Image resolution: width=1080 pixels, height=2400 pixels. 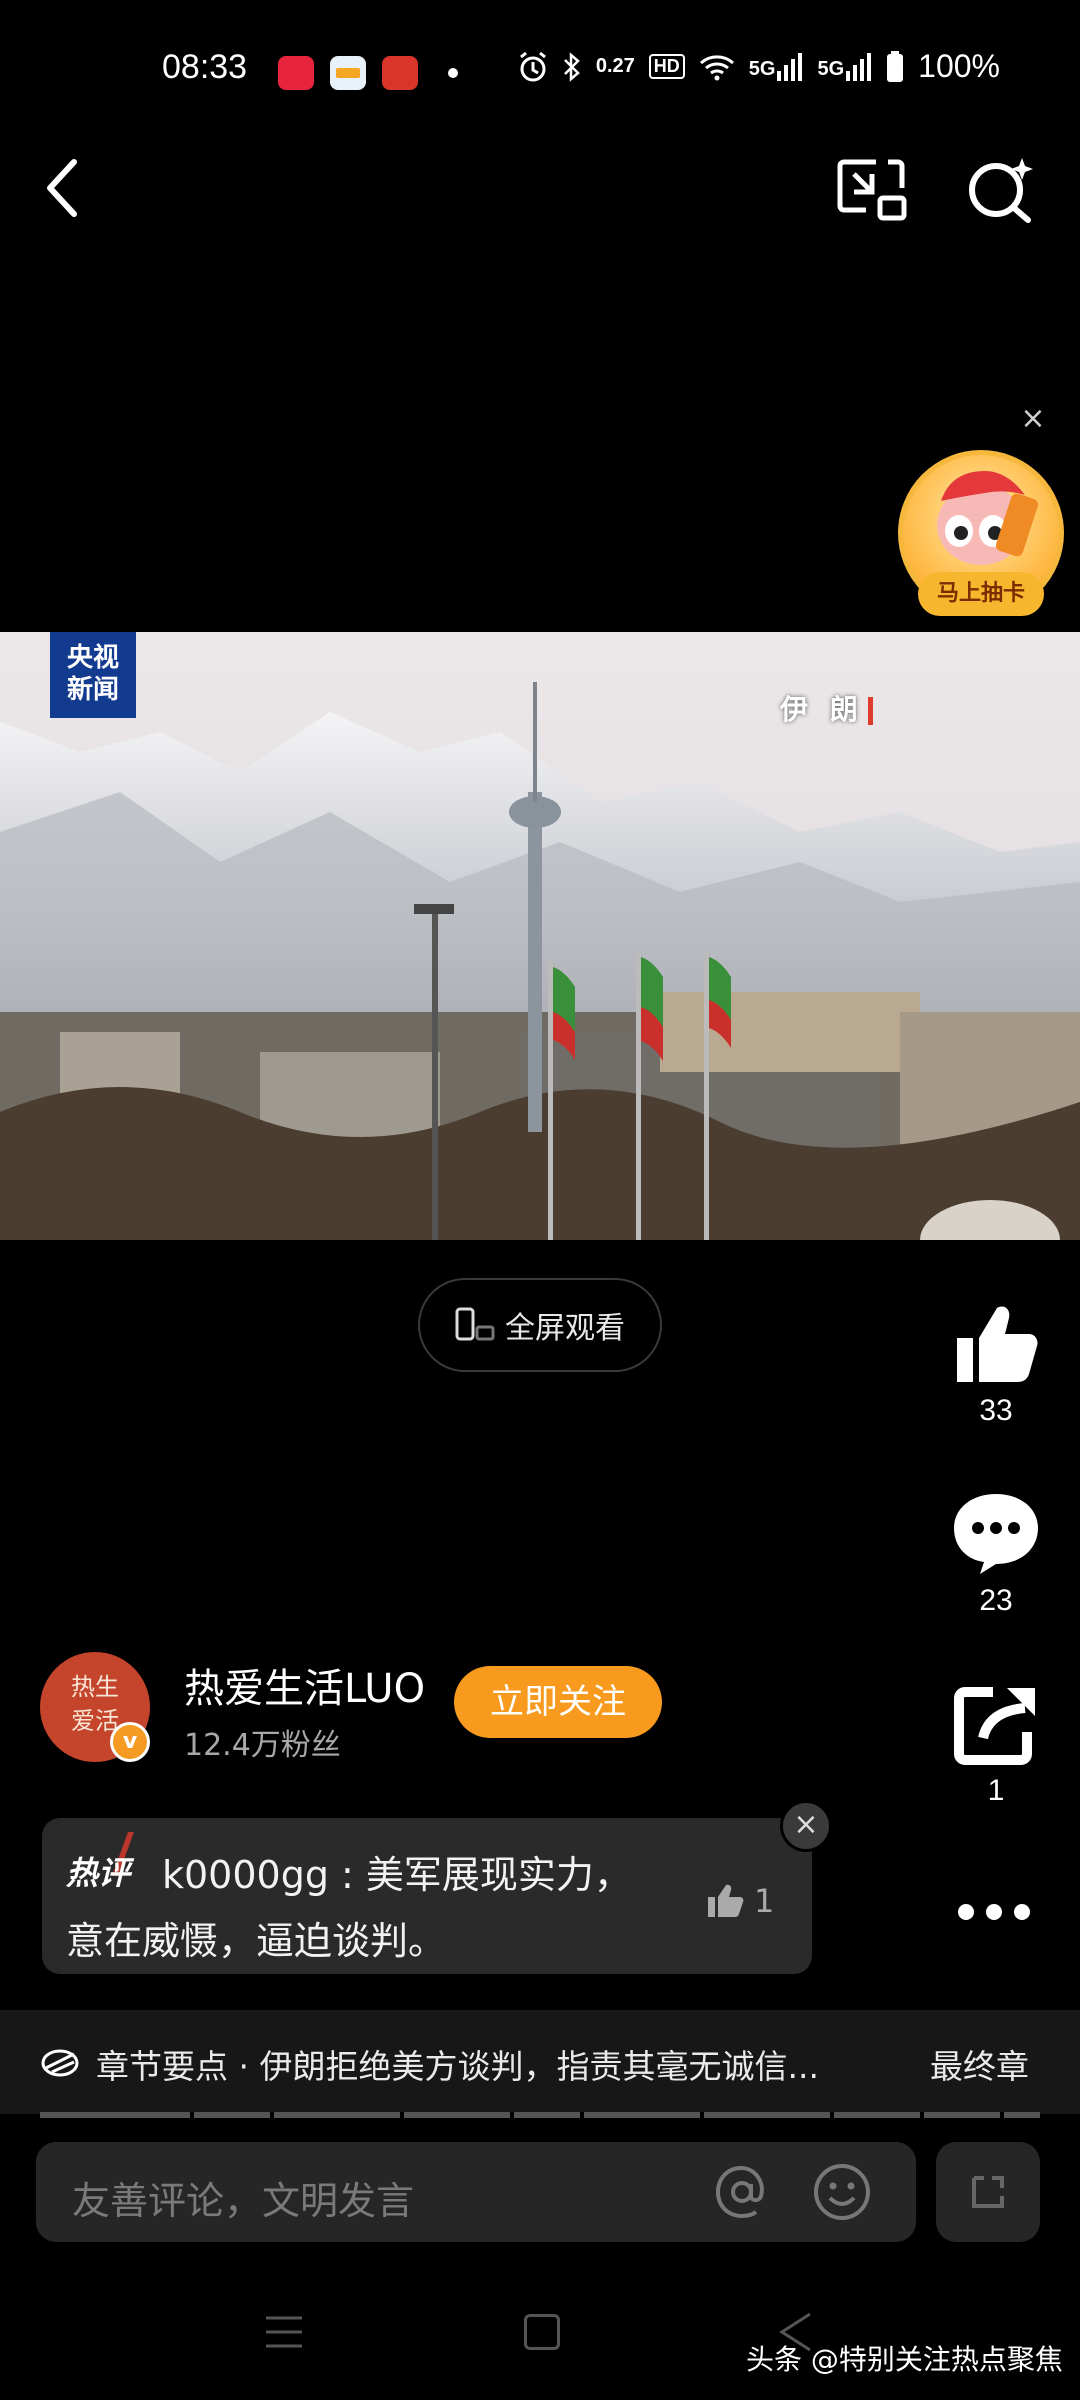 What do you see at coordinates (93, 675) in the screenshot?
I see `cctv-news-logo: 央视 新闻` at bounding box center [93, 675].